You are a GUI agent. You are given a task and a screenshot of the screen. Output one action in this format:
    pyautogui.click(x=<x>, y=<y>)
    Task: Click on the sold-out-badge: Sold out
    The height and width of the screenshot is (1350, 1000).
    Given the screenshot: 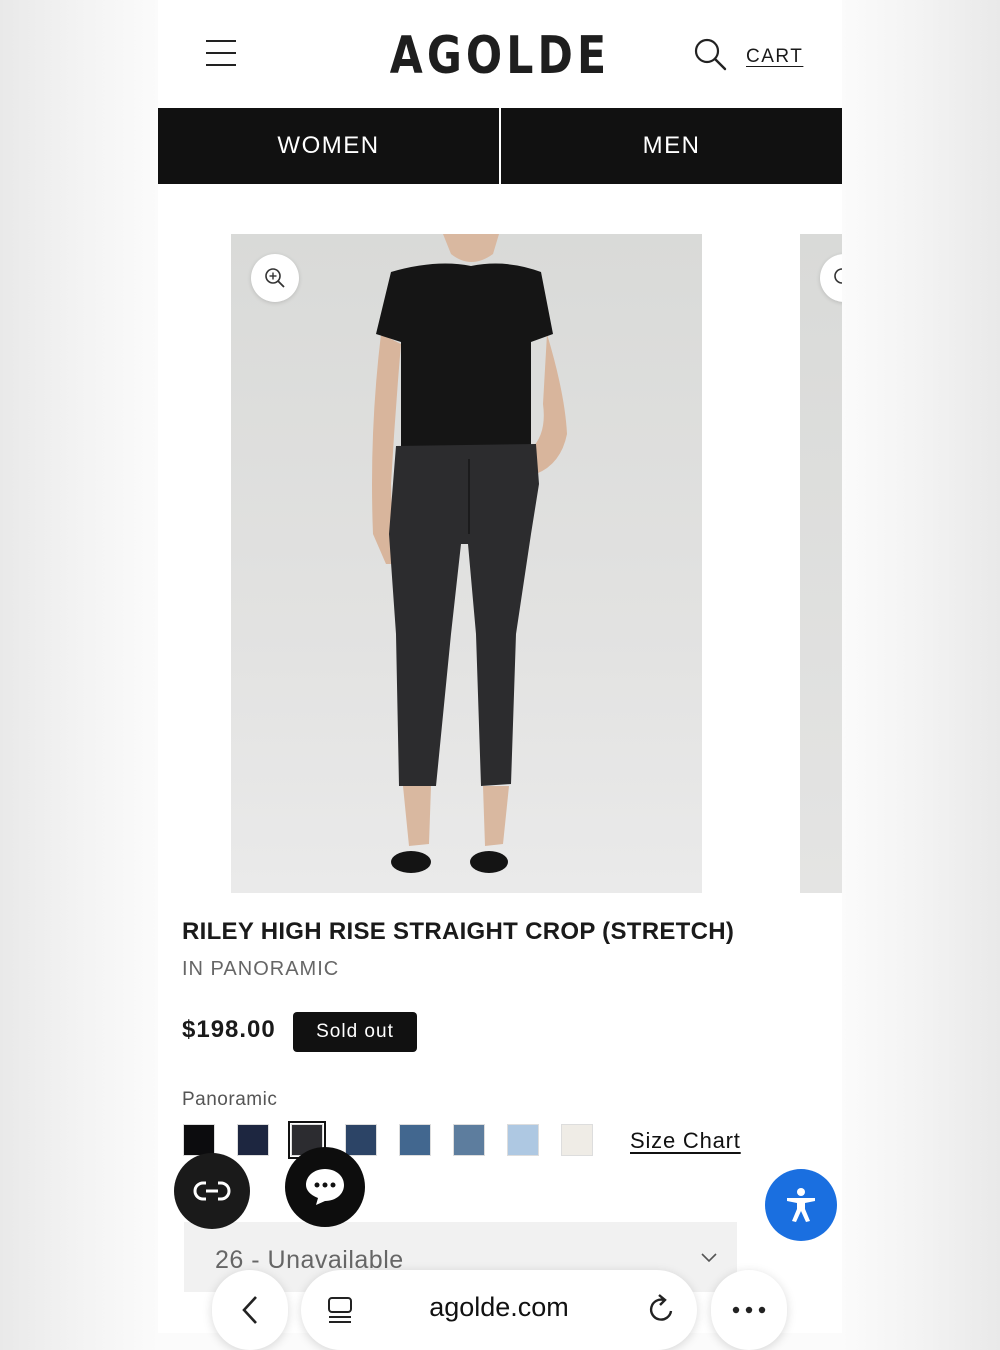 What is the action you would take?
    pyautogui.click(x=355, y=1032)
    